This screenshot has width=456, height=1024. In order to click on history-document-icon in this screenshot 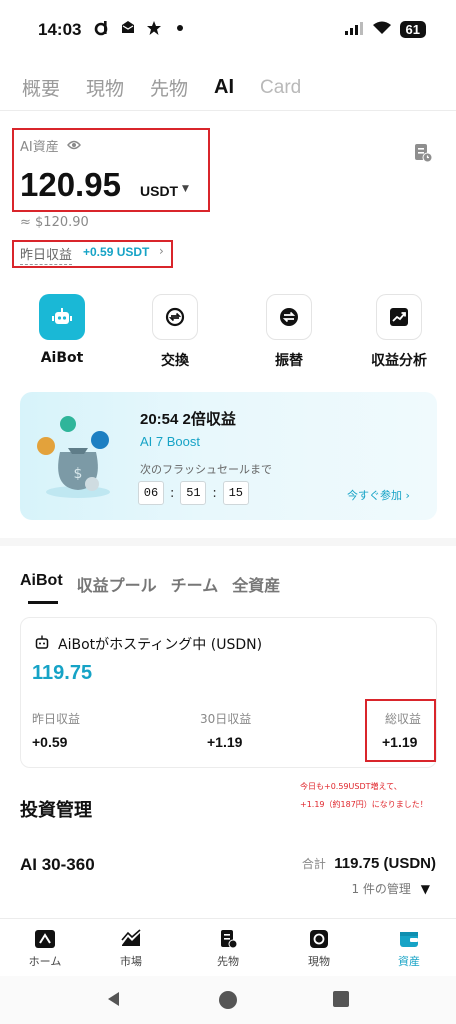, I will do `click(423, 153)`.